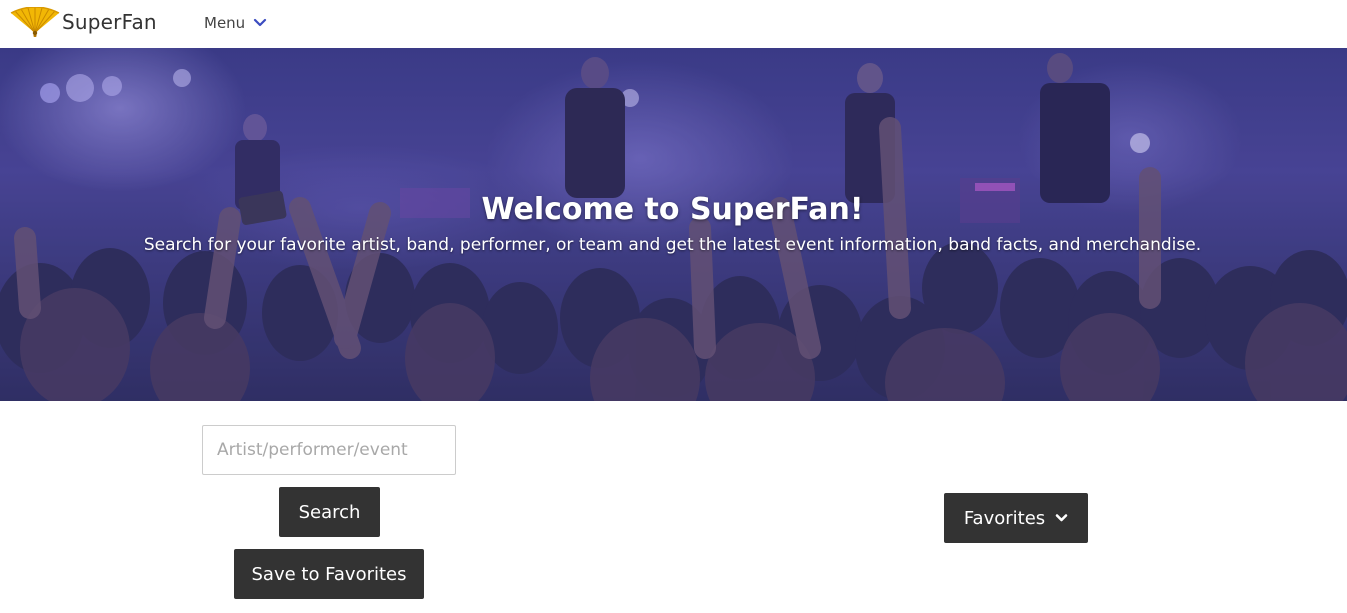 This screenshot has height=613, width=1347. Describe the element at coordinates (672, 209) in the screenshot. I see `hero-title: Welcome to SuperFan!` at that location.